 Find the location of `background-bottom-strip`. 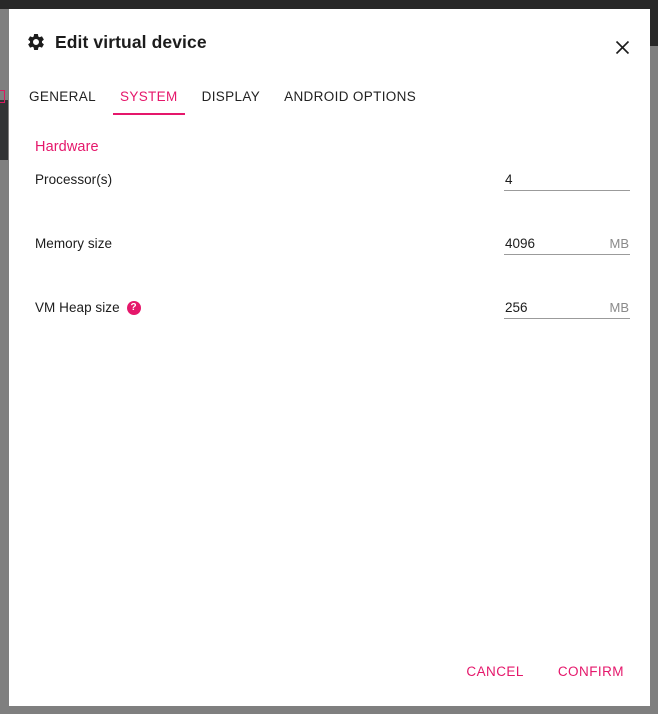

background-bottom-strip is located at coordinates (329, 710).